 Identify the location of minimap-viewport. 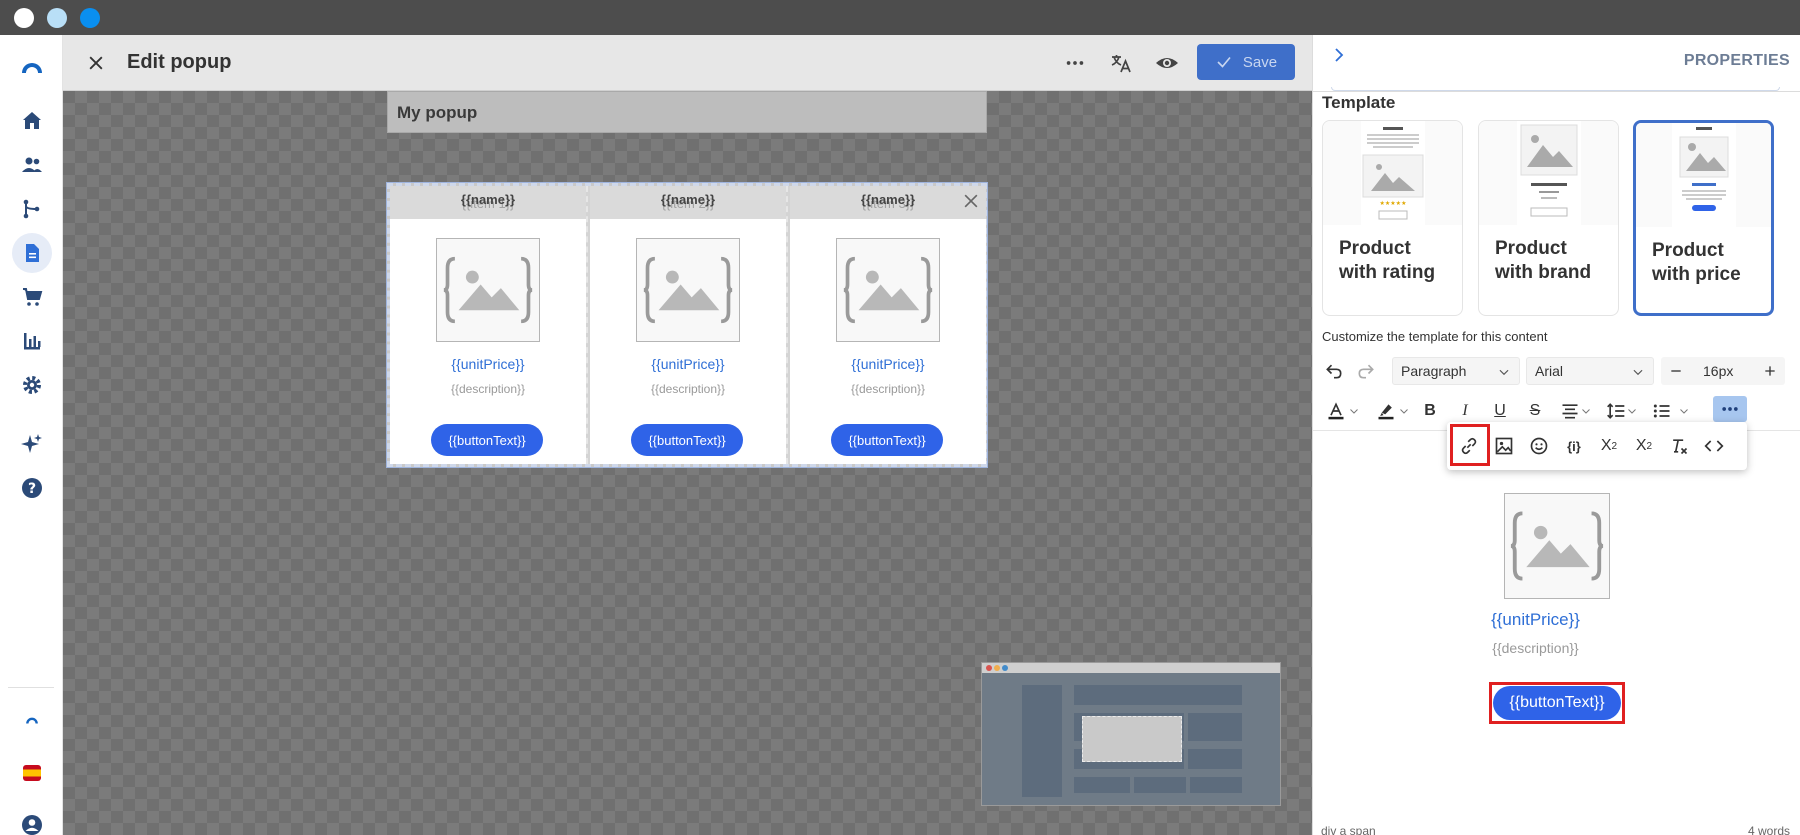
(1132, 739).